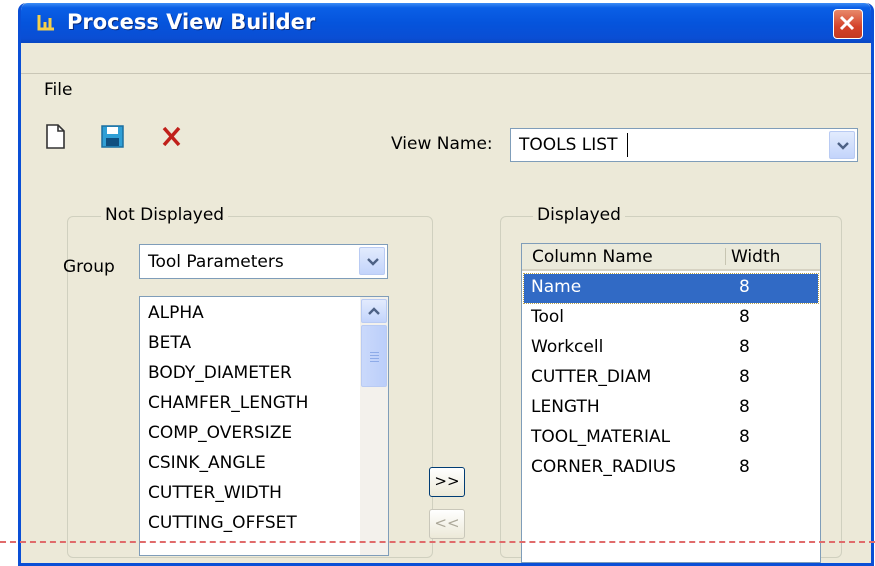 Image resolution: width=875 pixels, height=566 pixels. Describe the element at coordinates (671, 318) in the screenshot. I see `table-row: Tool 8` at that location.